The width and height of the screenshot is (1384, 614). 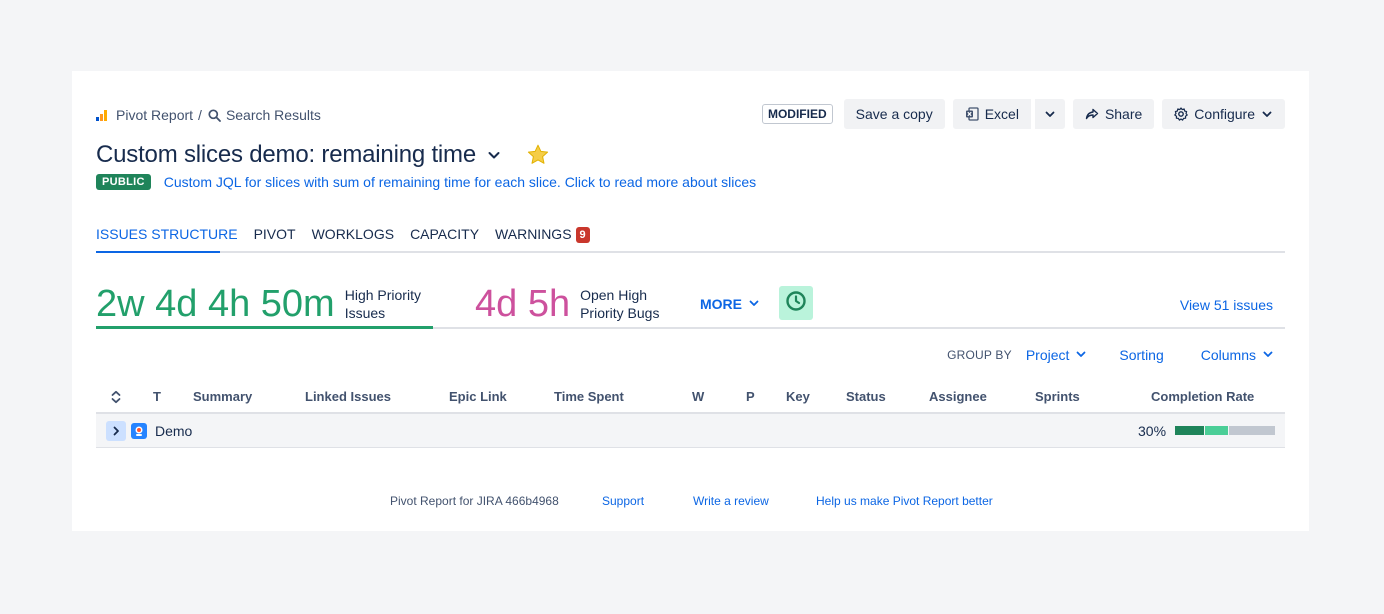 I want to click on columns-dropdown: Columns, so click(x=1237, y=355).